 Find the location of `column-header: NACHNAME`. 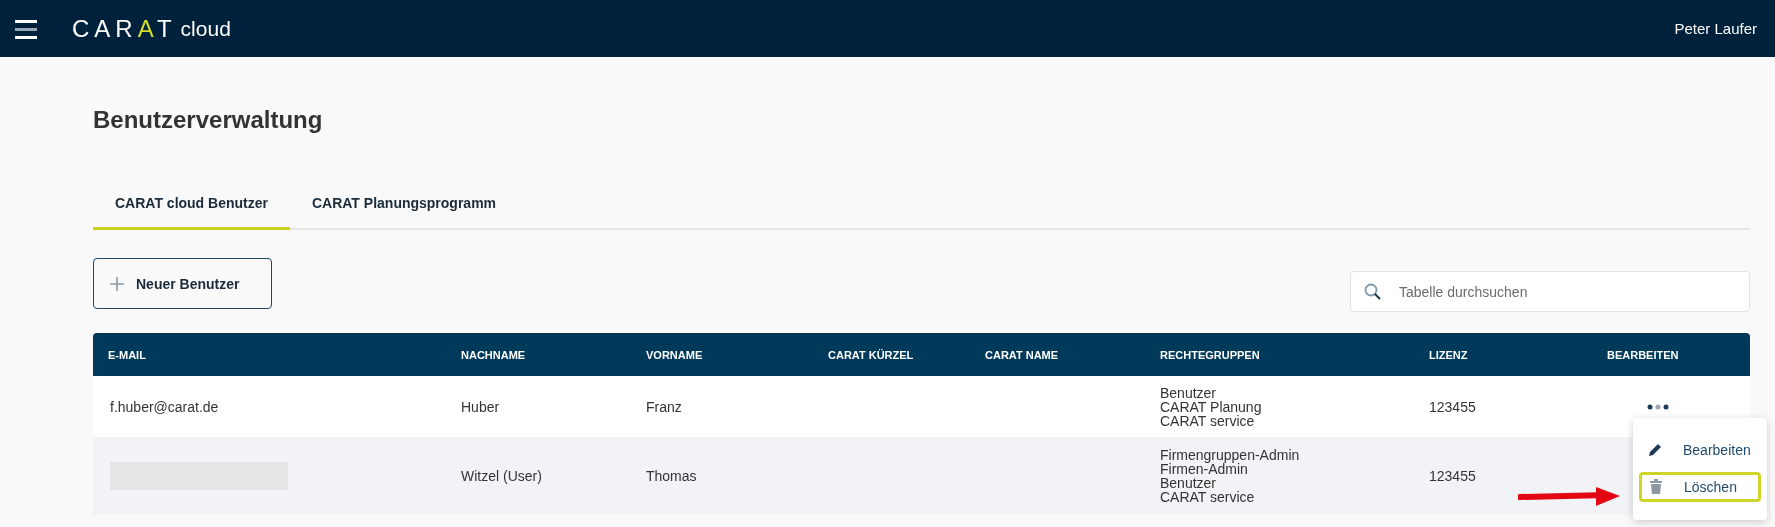

column-header: NACHNAME is located at coordinates (538, 354).